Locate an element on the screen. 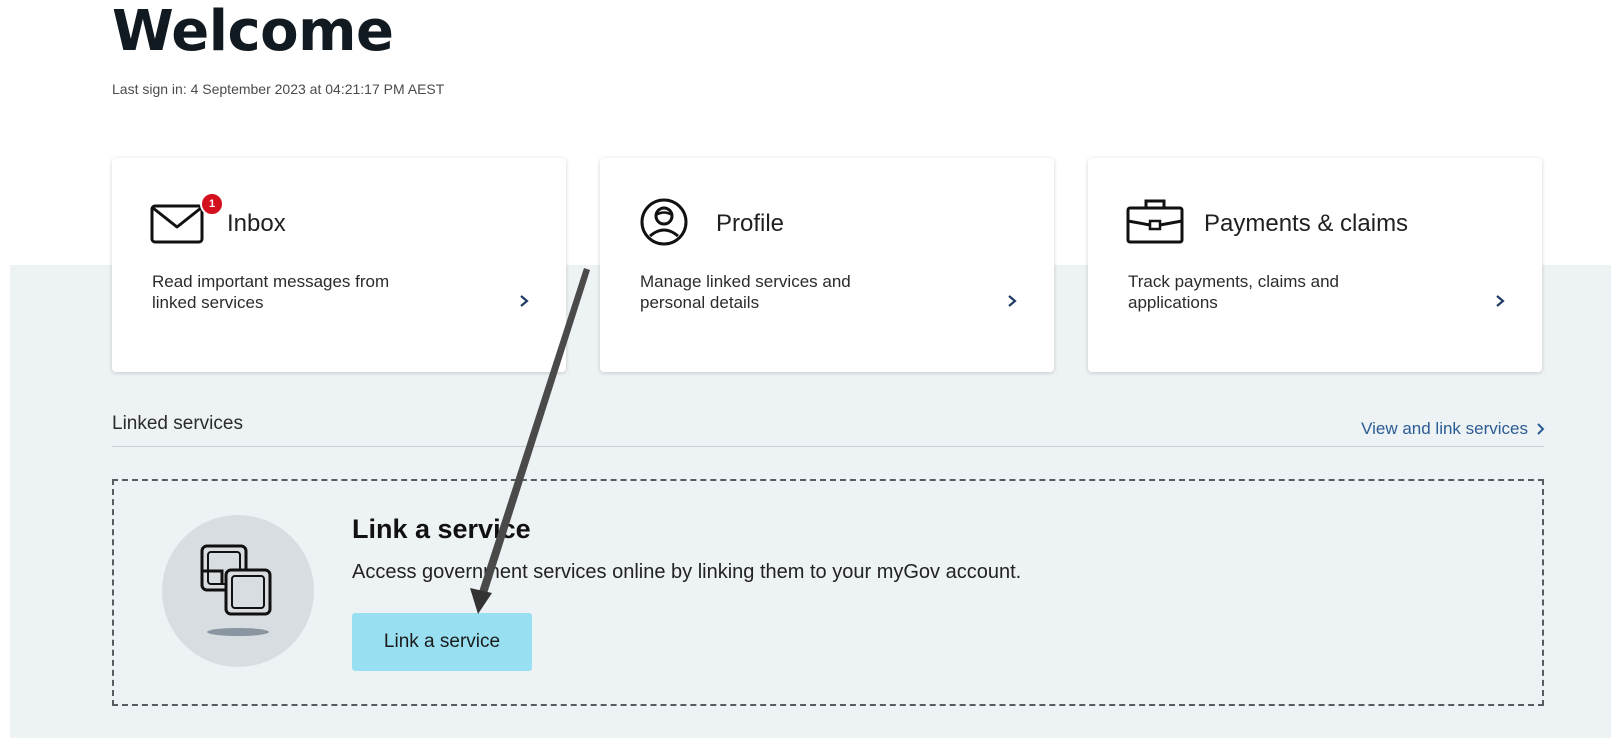  unread-count-badge: 1 is located at coordinates (212, 204).